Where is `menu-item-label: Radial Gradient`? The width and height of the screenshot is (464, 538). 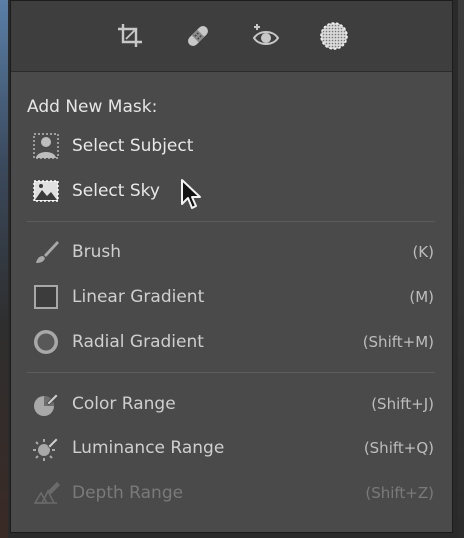 menu-item-label: Radial Gradient is located at coordinates (138, 342).